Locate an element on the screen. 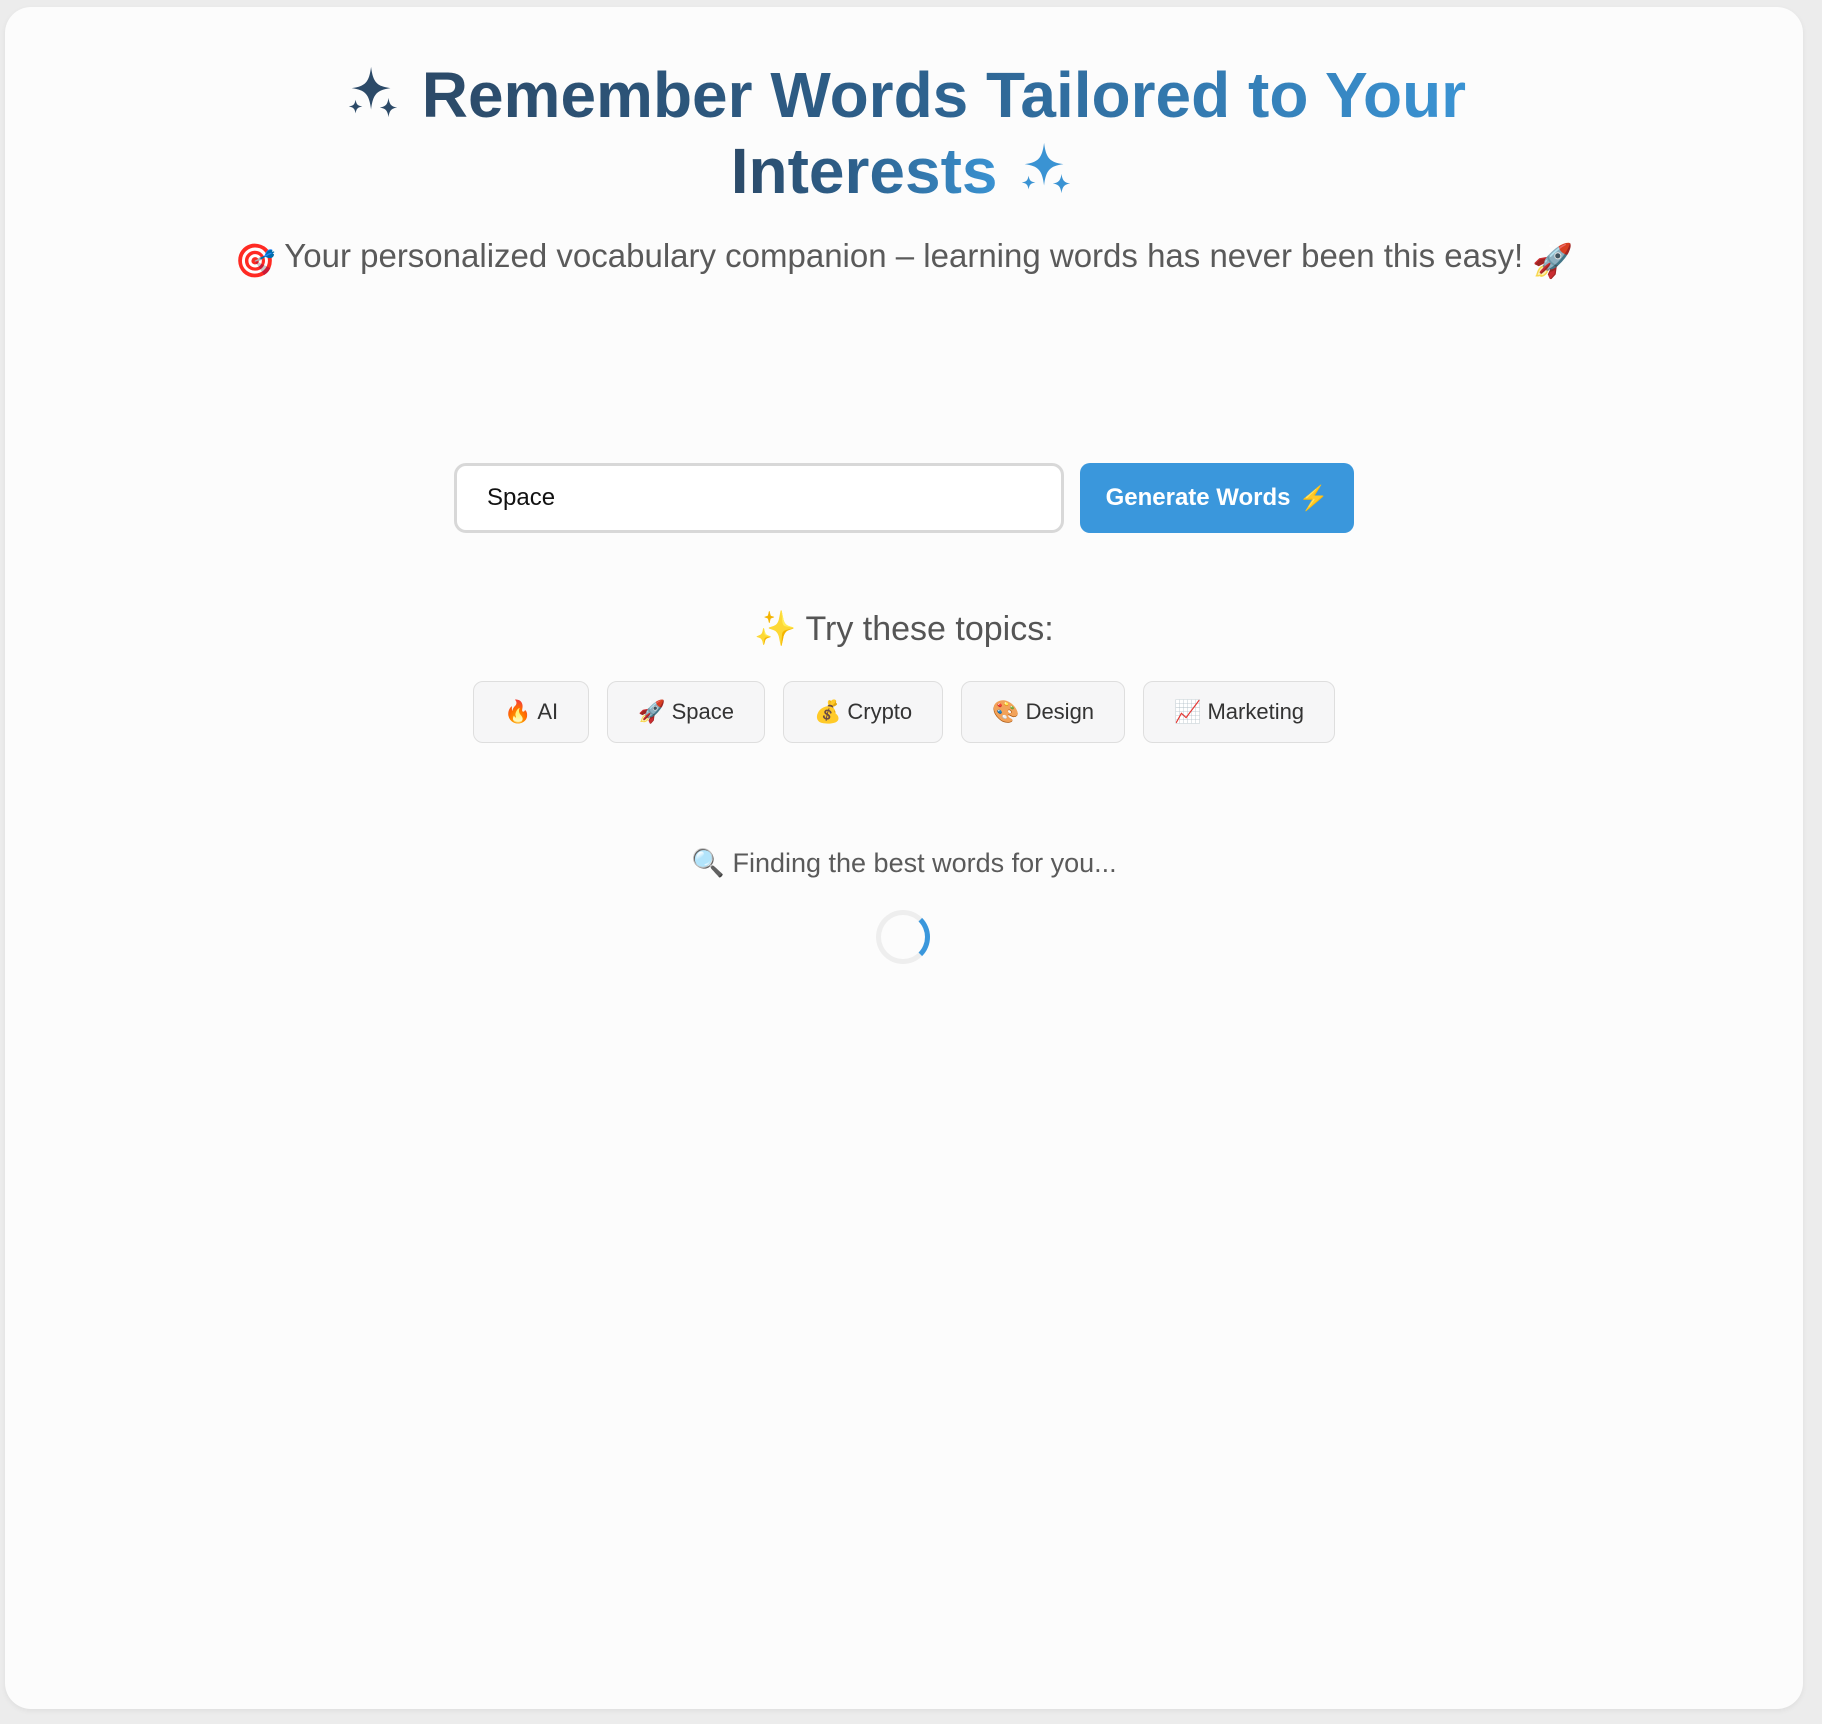 The image size is (1822, 1724). topic-chip-label: Design is located at coordinates (1060, 711).